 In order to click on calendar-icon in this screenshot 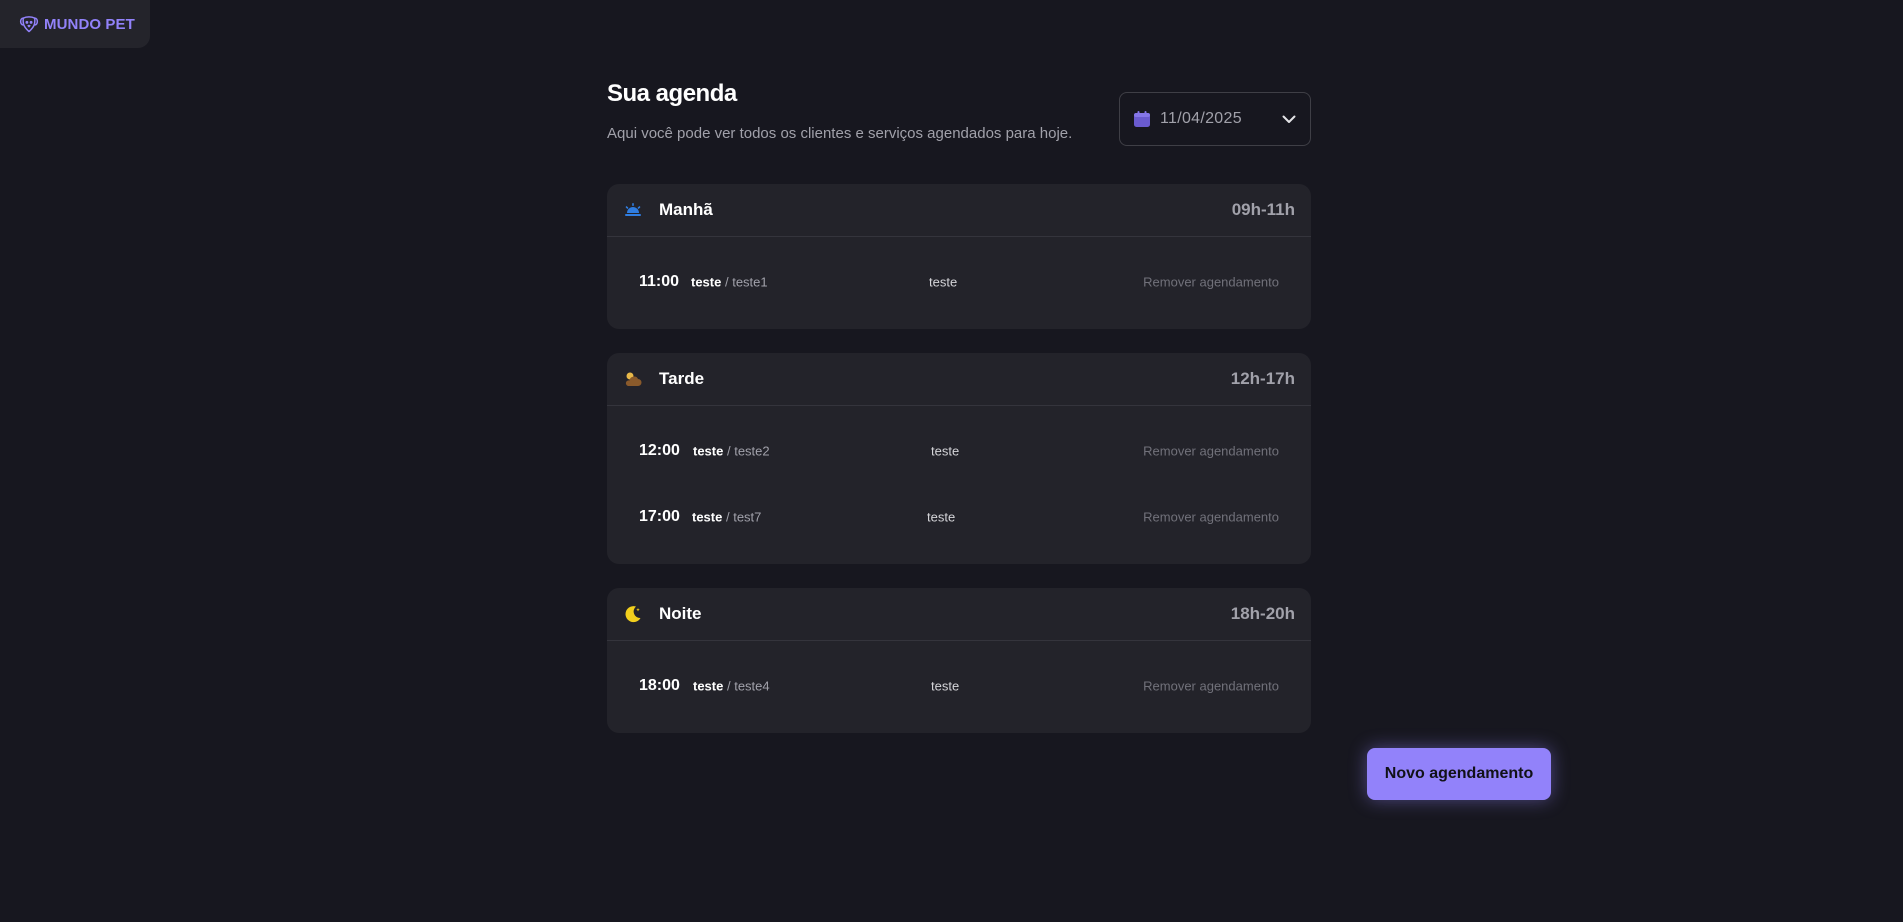, I will do `click(1142, 119)`.